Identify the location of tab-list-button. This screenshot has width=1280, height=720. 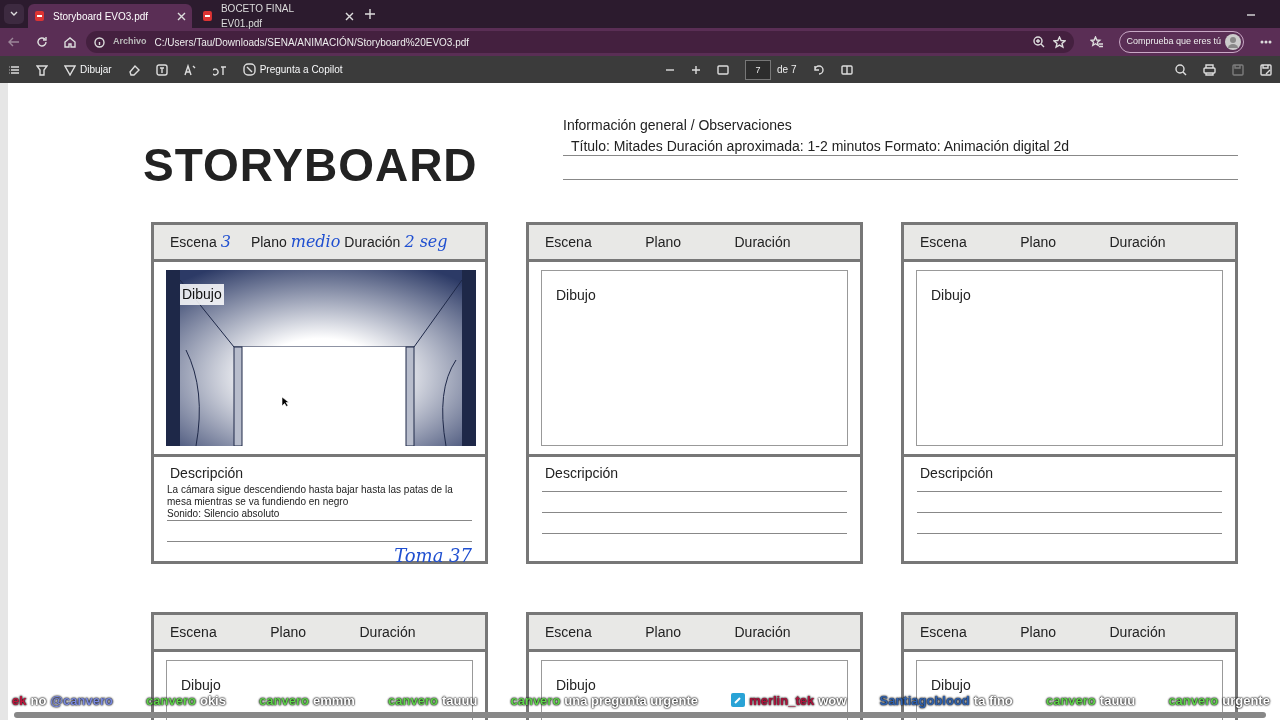
(14, 14).